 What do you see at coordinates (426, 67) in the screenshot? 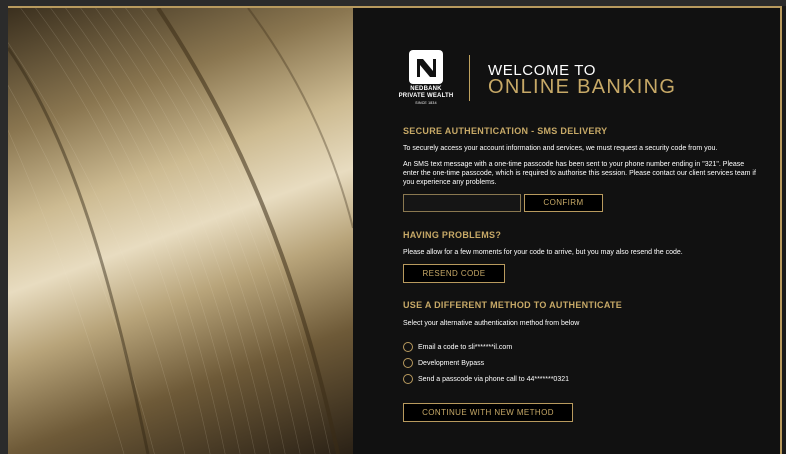
I see `nedbank-n-icon` at bounding box center [426, 67].